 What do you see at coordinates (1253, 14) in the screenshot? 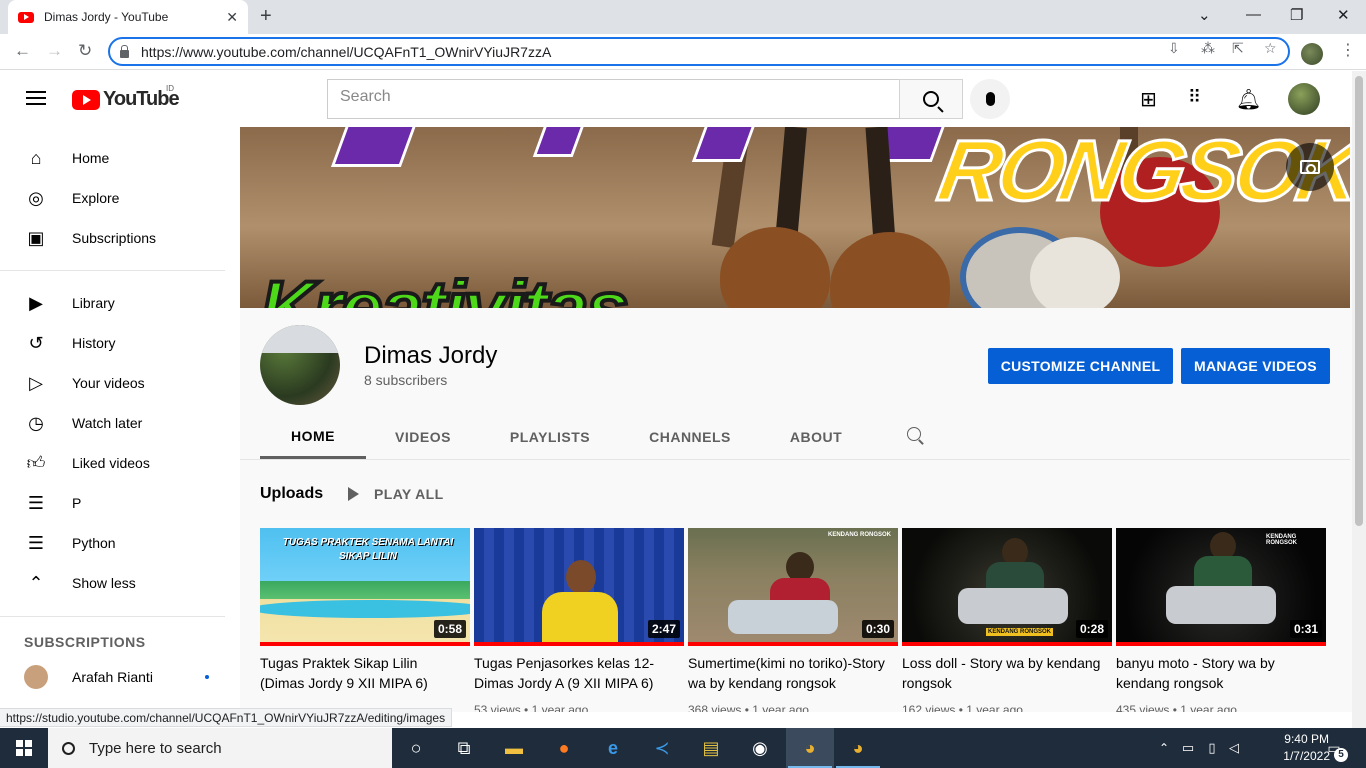
I see `minimize-button: —` at bounding box center [1253, 14].